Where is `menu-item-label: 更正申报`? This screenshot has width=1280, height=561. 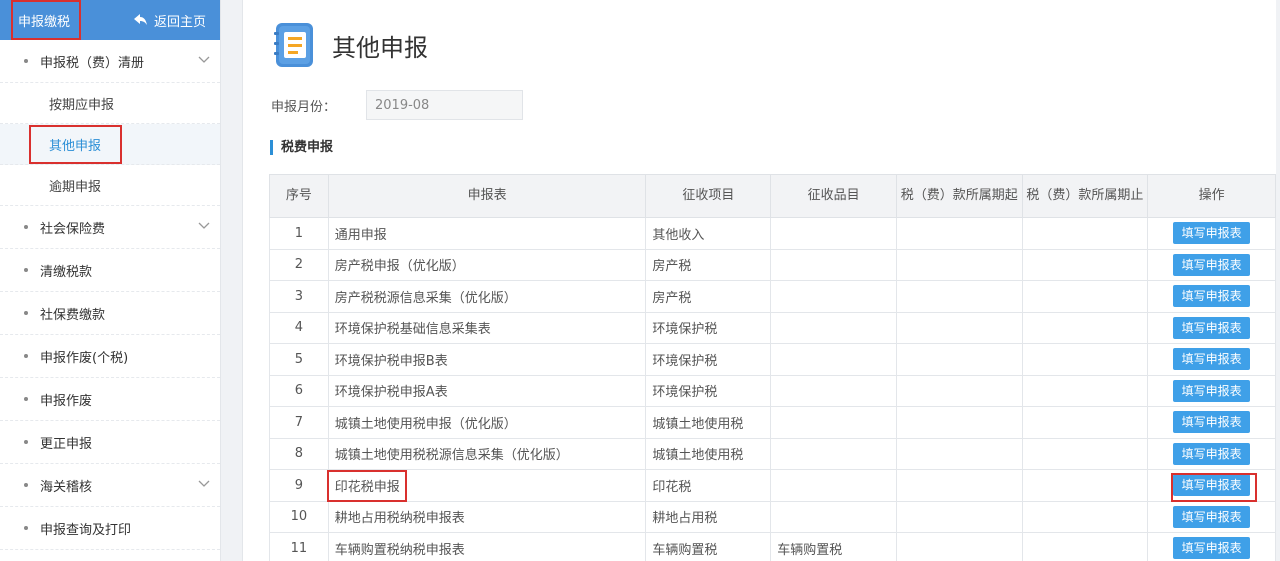
menu-item-label: 更正申报 is located at coordinates (66, 444).